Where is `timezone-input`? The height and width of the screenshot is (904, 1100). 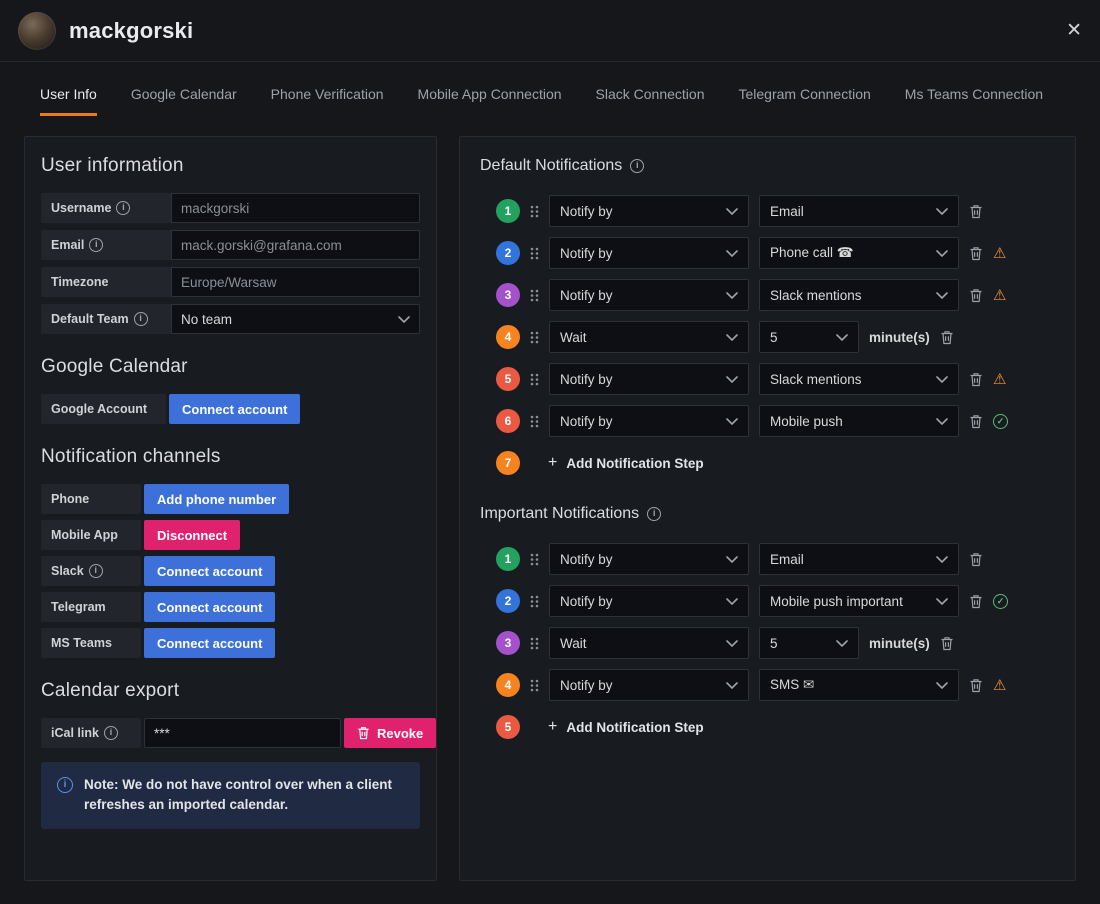
timezone-input is located at coordinates (295, 282).